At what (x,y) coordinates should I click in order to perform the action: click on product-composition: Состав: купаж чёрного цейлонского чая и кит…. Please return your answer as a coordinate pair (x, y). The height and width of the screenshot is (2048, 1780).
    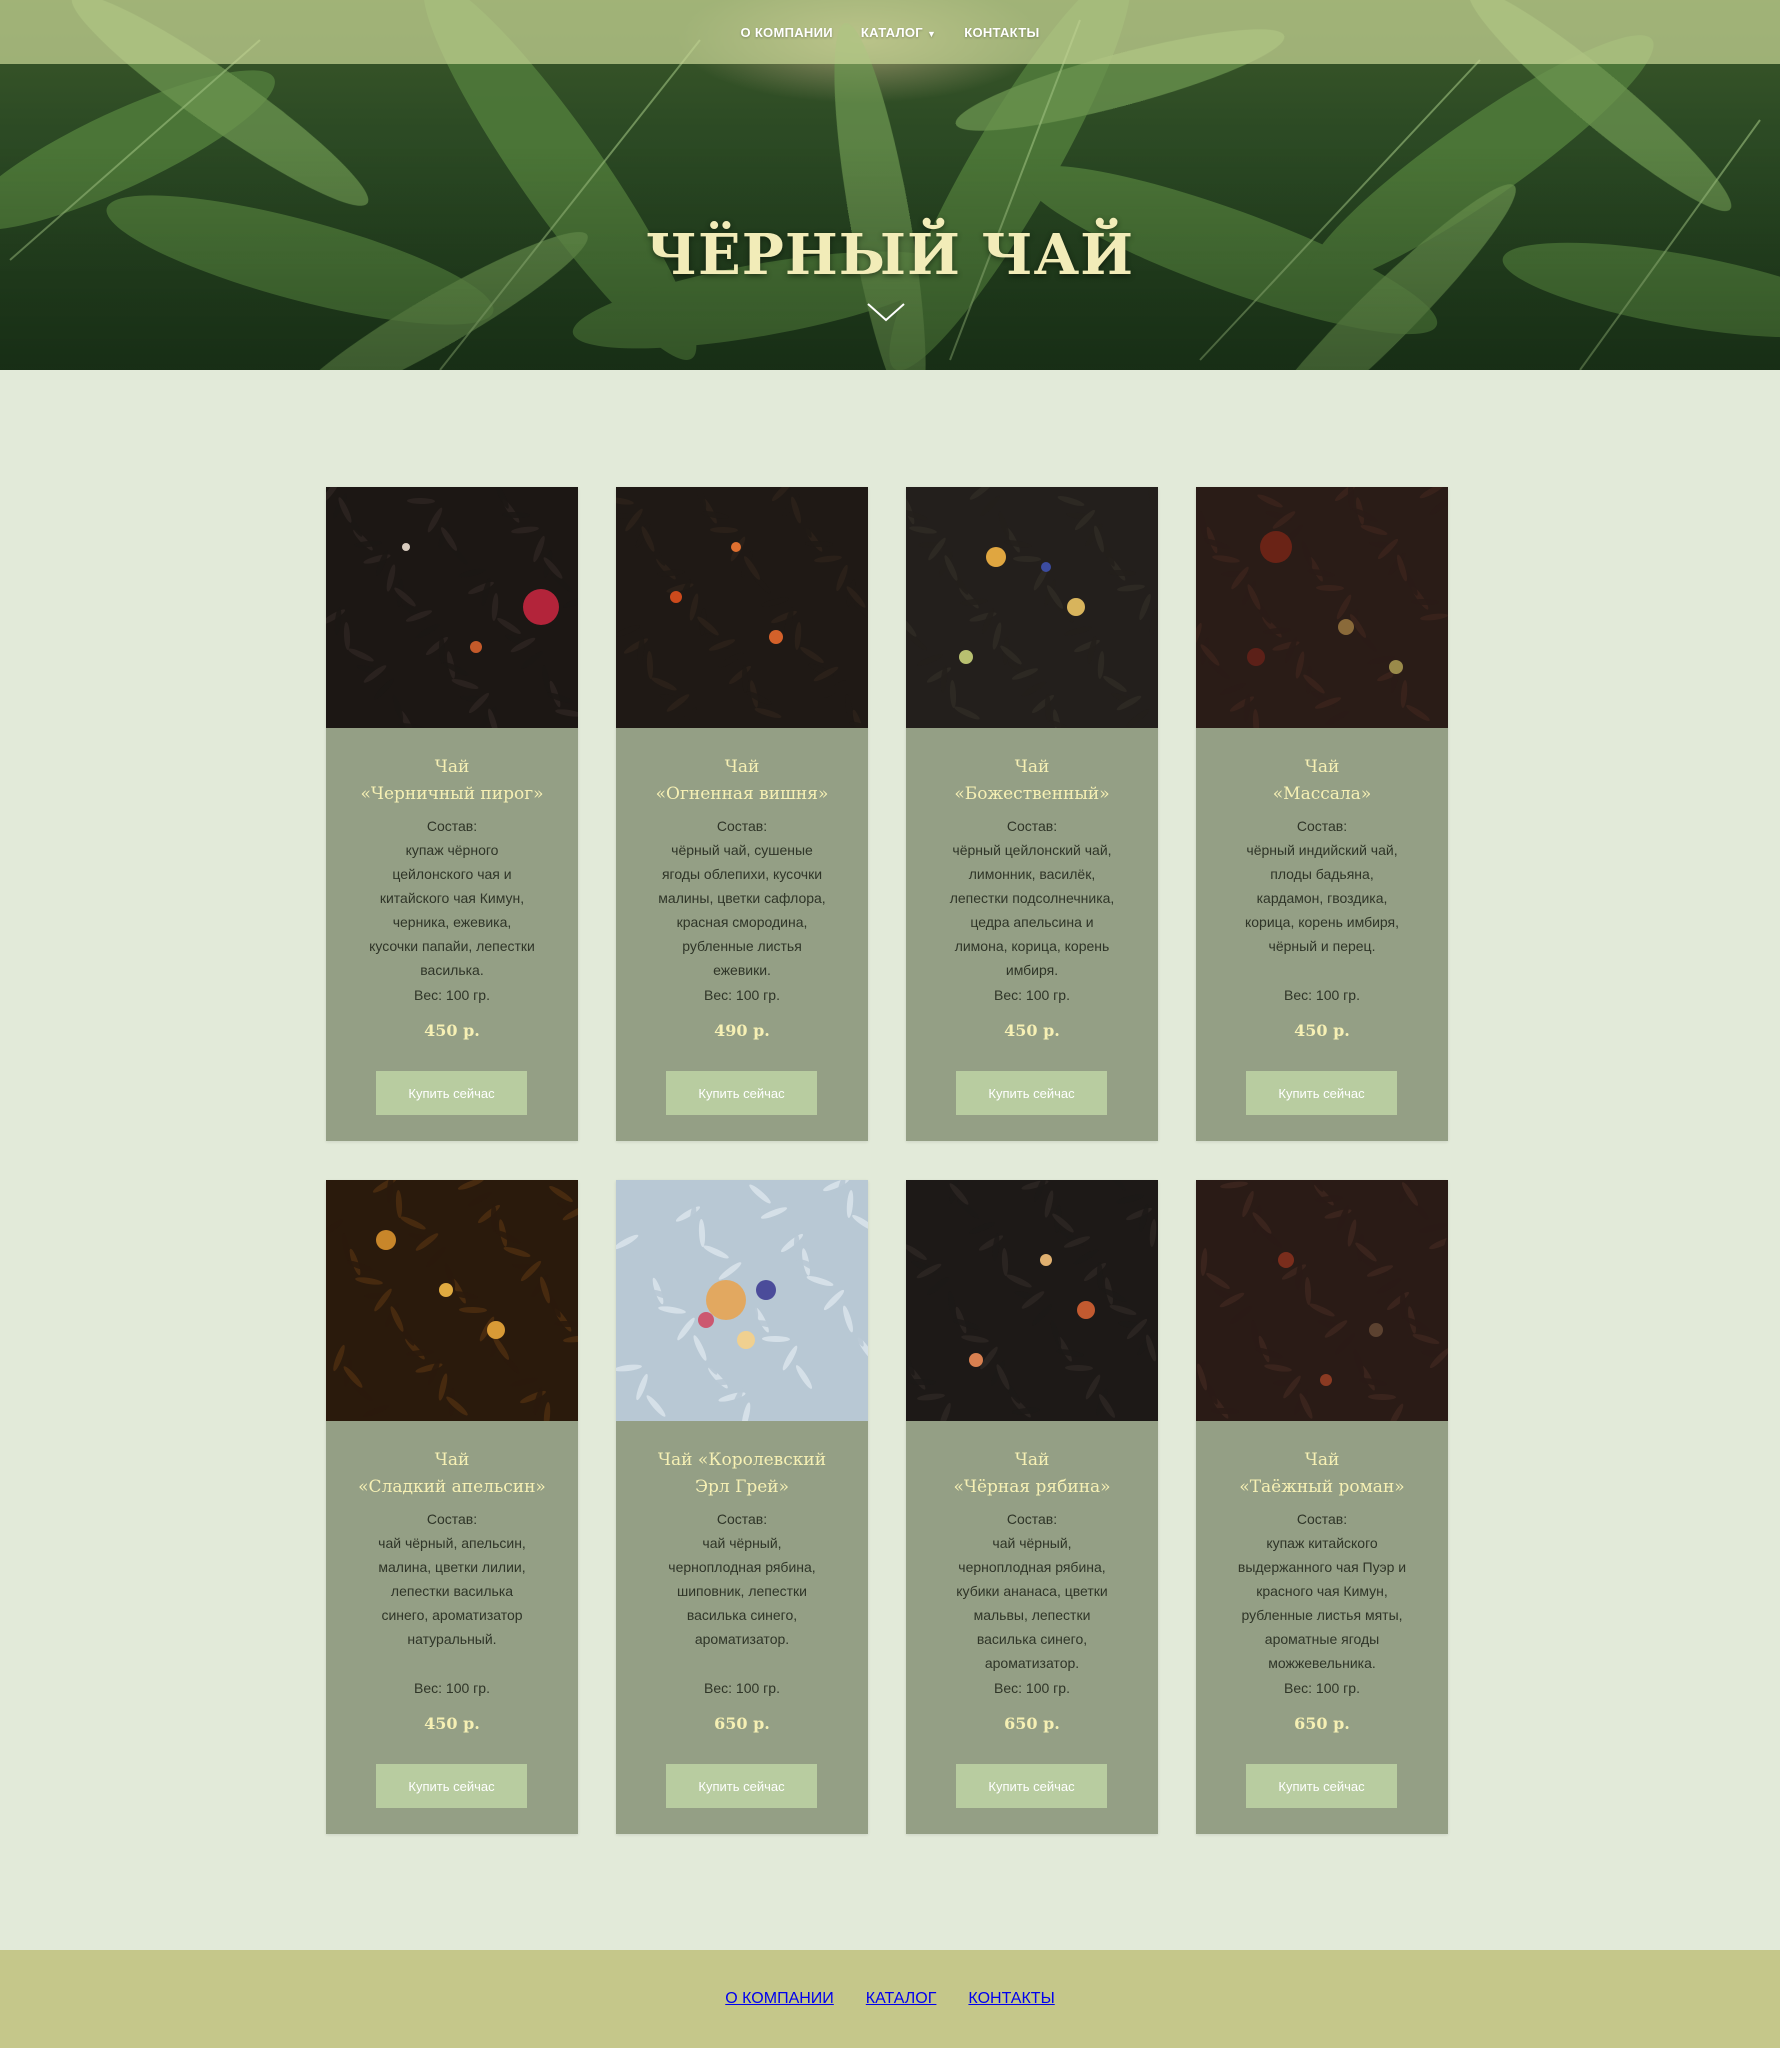
    Looking at the image, I should click on (452, 898).